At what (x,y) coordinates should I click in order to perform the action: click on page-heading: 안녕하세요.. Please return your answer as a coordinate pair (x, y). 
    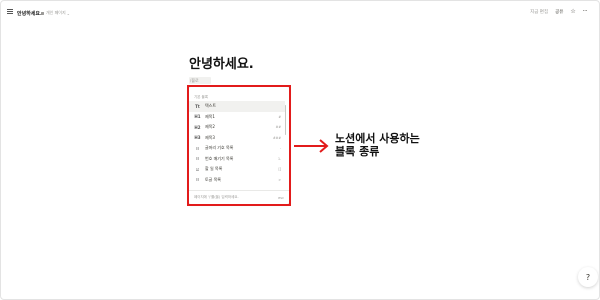
    Looking at the image, I should click on (221, 62).